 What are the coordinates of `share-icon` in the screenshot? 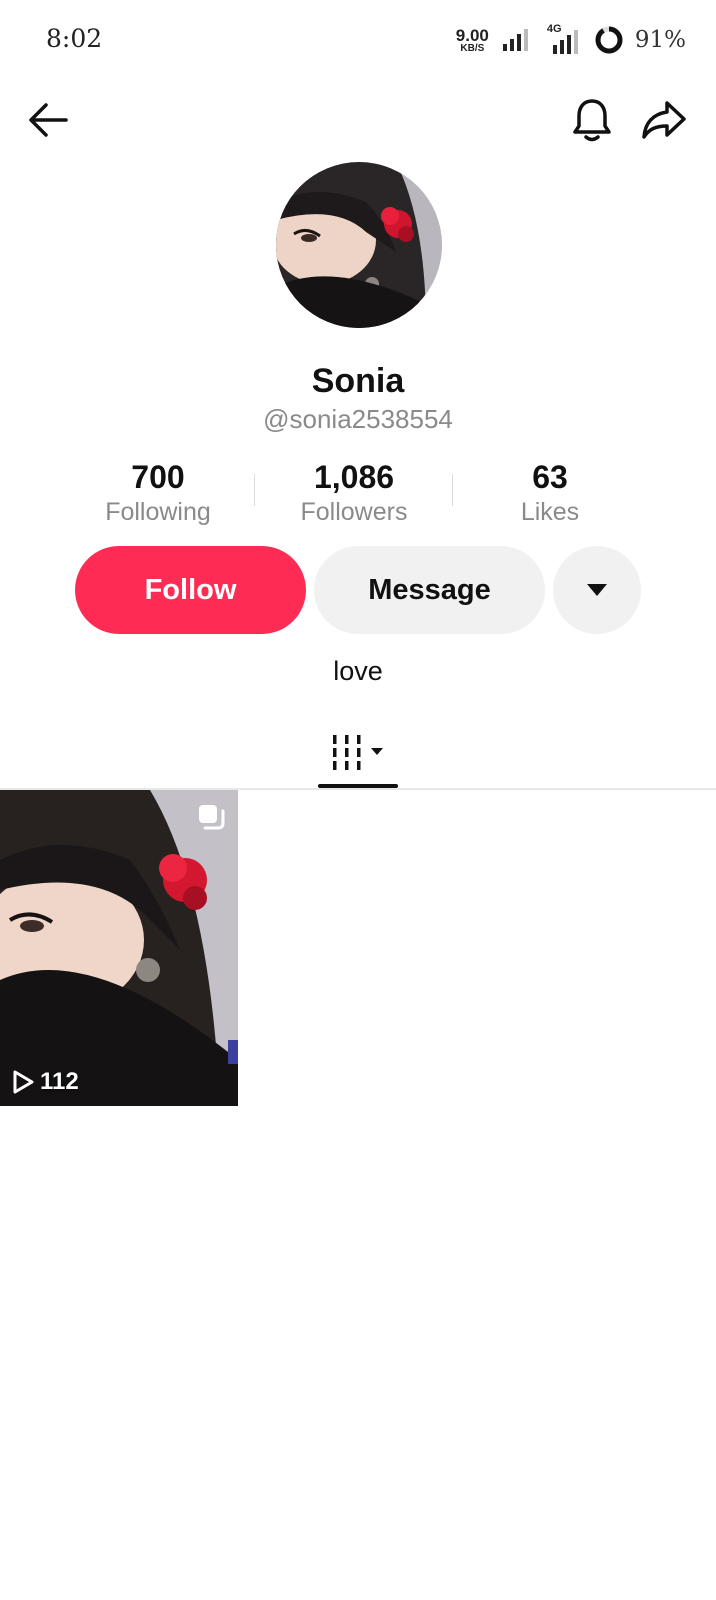 It's located at (664, 120).